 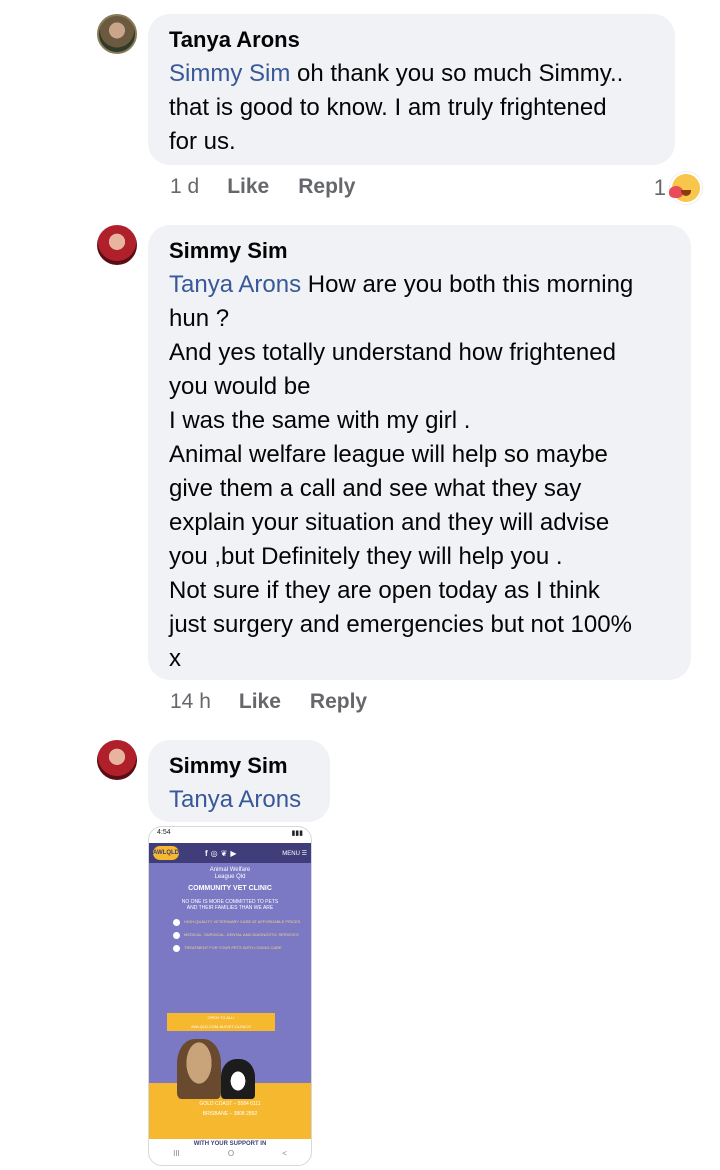 What do you see at coordinates (184, 187) in the screenshot?
I see `comment-timestamp: 1 d` at bounding box center [184, 187].